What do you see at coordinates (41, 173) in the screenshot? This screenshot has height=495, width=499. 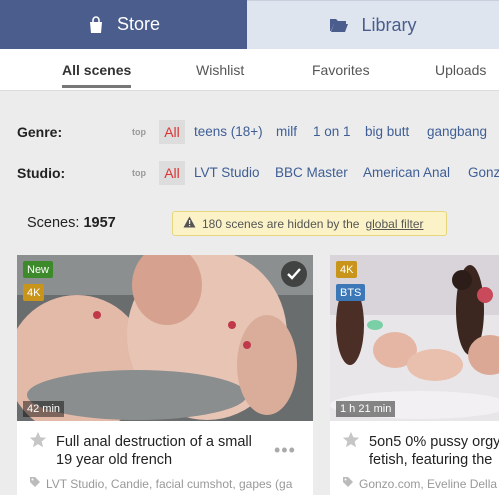 I see `studio-label: Studio:` at bounding box center [41, 173].